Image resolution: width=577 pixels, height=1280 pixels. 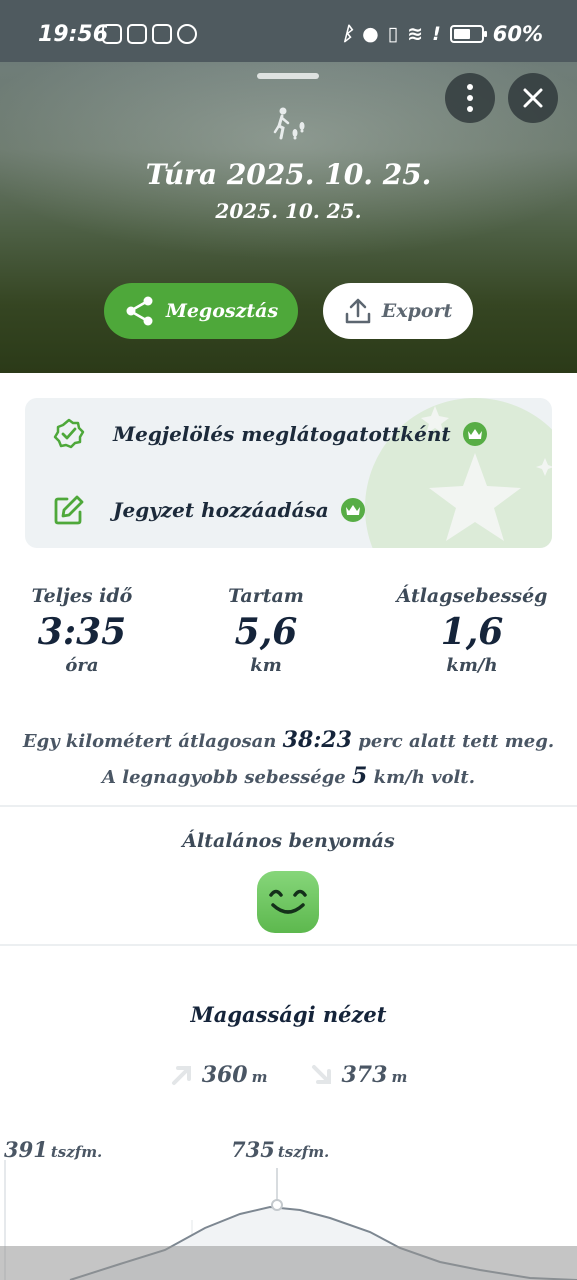 What do you see at coordinates (282, 434) in the screenshot?
I see `mark-visited-label: Megjelölés meglátogatottként` at bounding box center [282, 434].